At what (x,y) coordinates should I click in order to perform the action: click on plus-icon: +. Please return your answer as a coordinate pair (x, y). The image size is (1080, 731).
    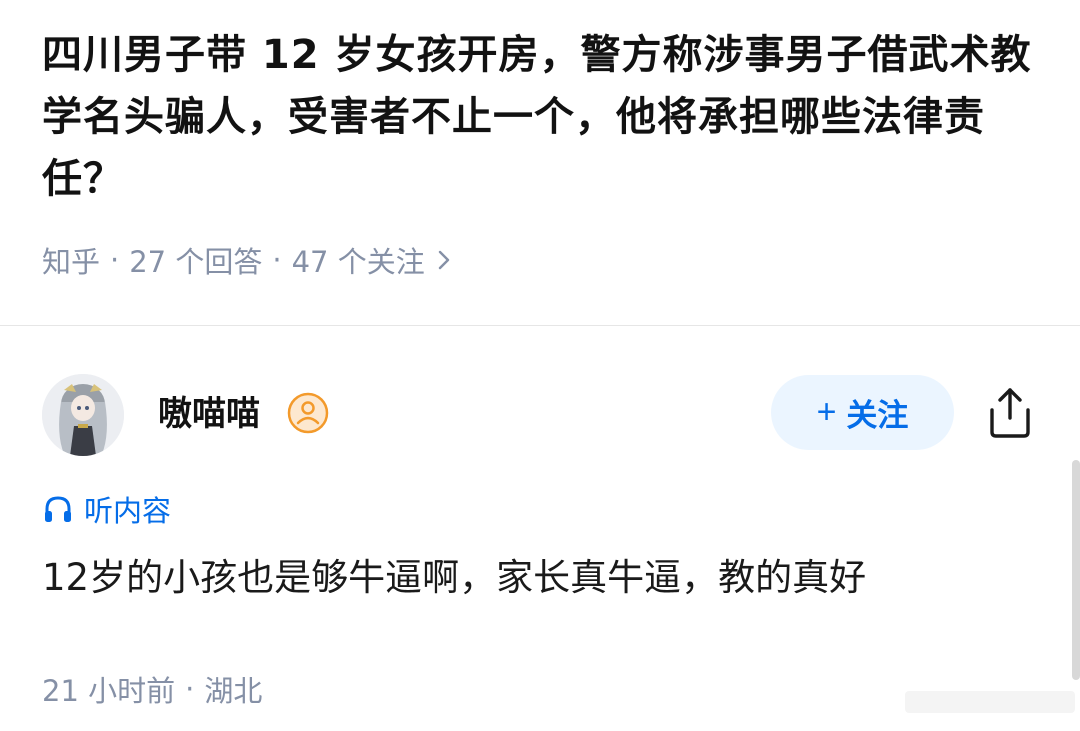
    Looking at the image, I should click on (826, 412).